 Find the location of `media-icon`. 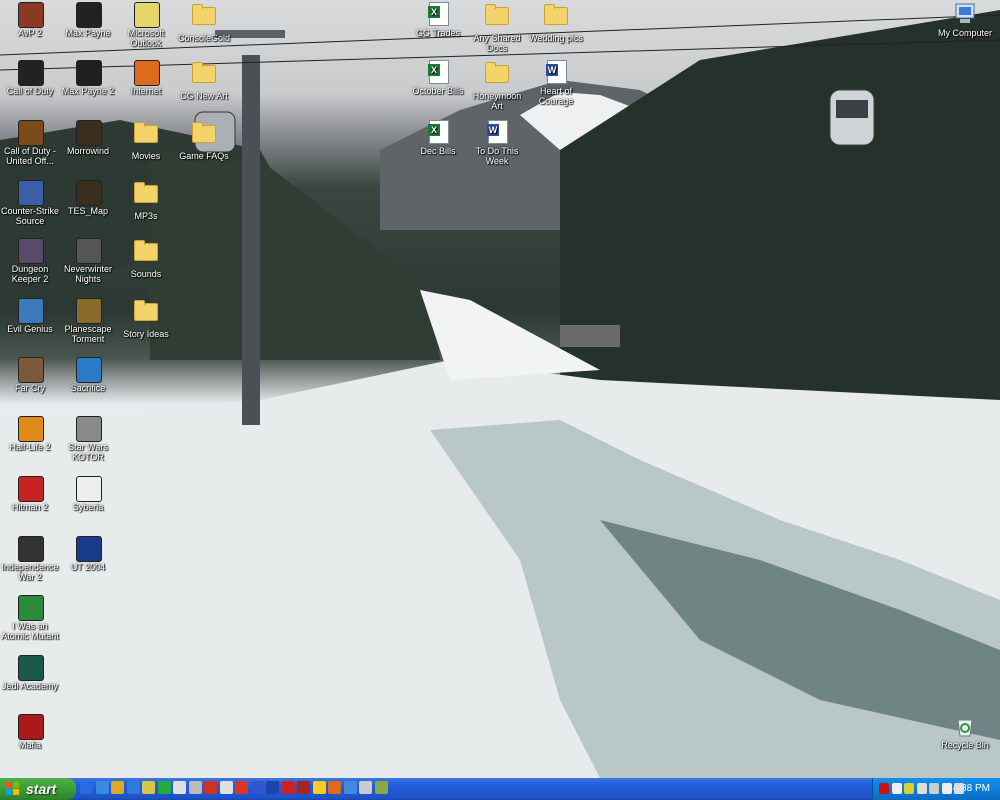

media-icon is located at coordinates (179, 787).